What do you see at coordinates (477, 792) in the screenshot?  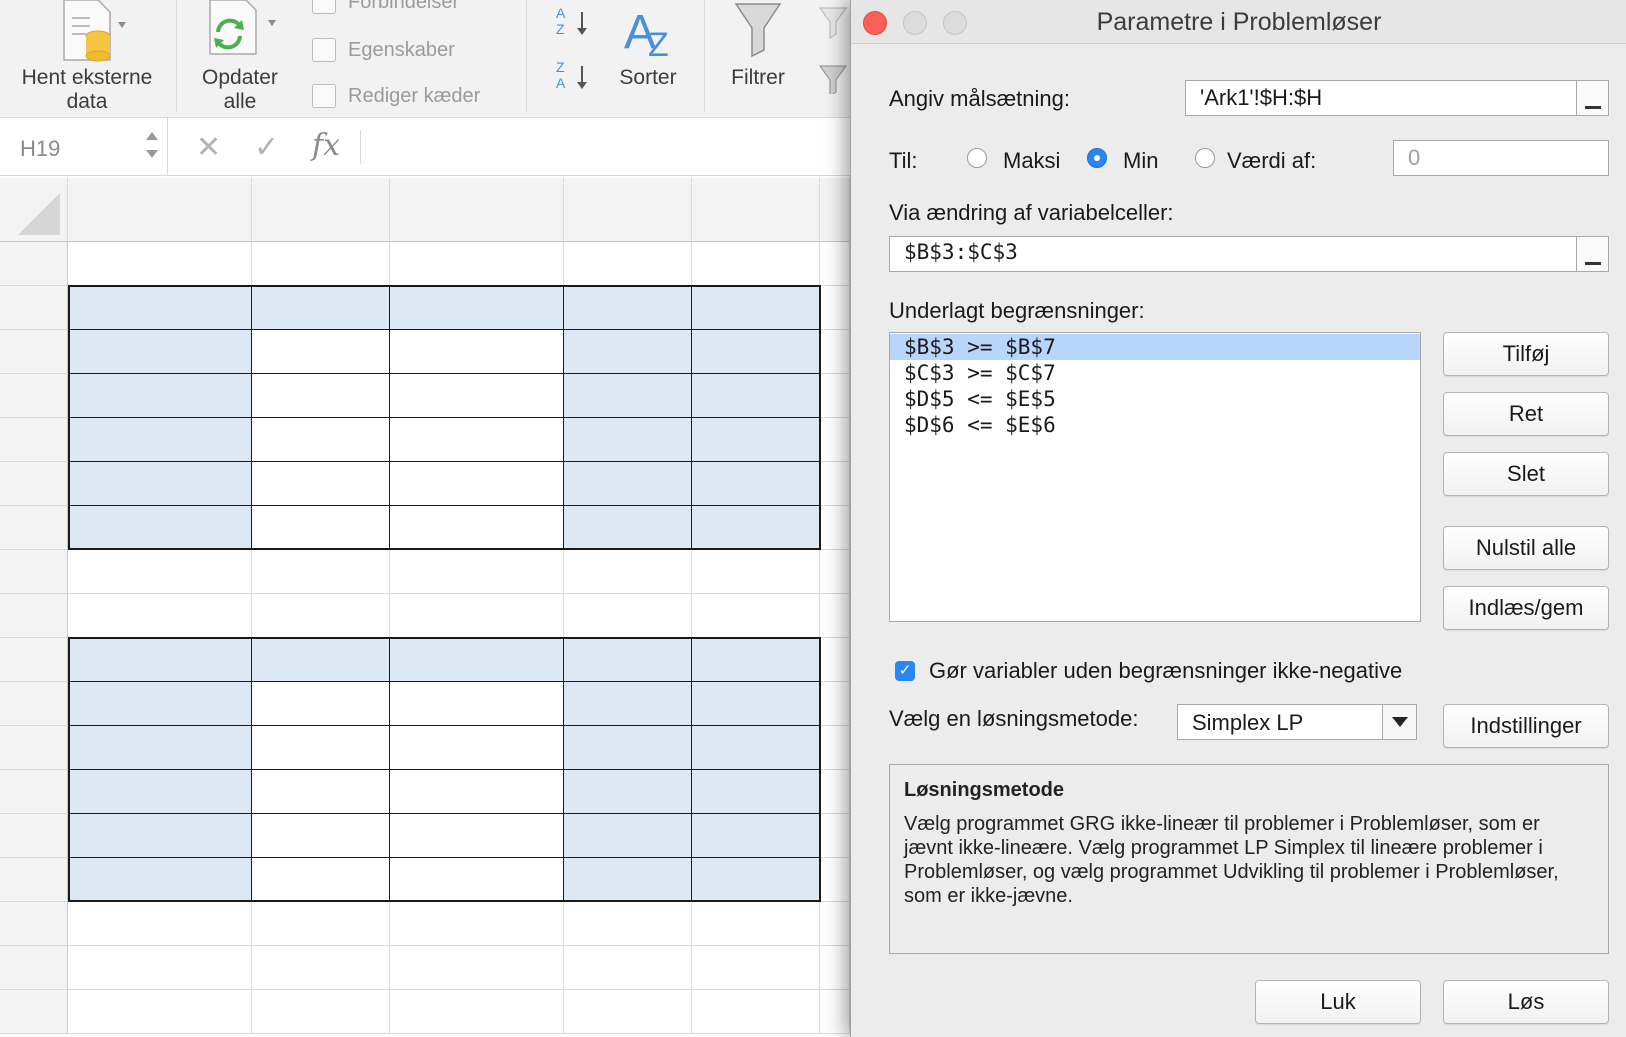 I see `cell-C13` at bounding box center [477, 792].